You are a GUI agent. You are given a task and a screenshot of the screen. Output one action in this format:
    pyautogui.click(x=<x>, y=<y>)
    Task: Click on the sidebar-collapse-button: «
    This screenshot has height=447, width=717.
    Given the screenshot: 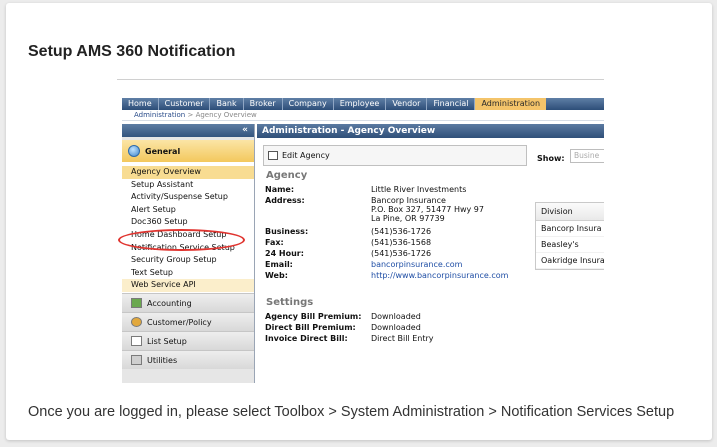 What is the action you would take?
    pyautogui.click(x=188, y=130)
    